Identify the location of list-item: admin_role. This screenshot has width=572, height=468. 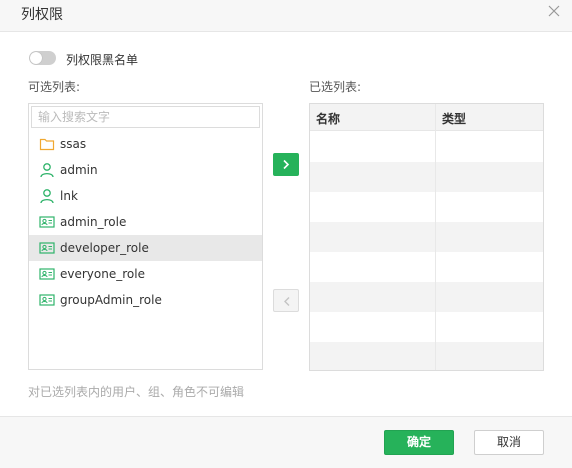
(145, 222).